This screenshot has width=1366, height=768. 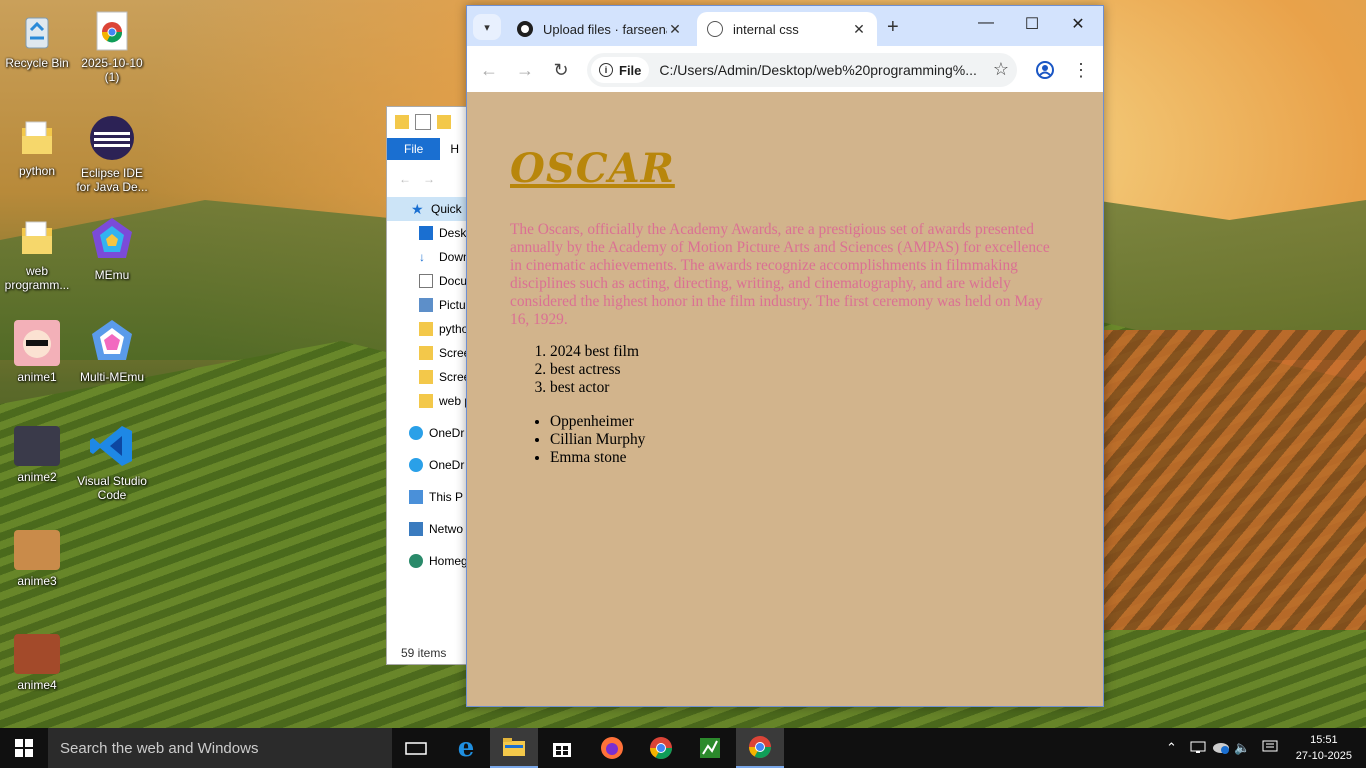 I want to click on network-icon, so click(x=416, y=529).